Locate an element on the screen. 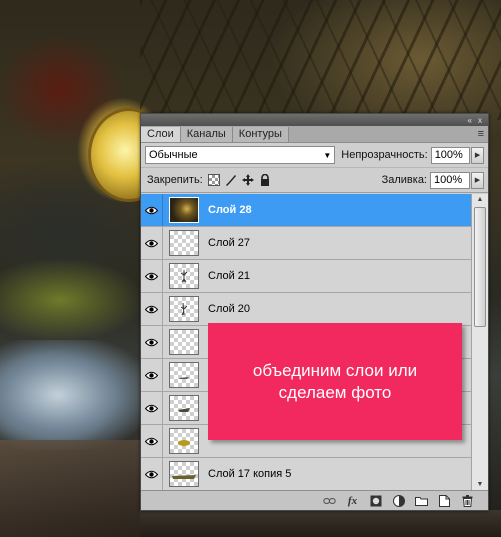 Image resolution: width=501 pixels, height=537 pixels. annotation-note-text: объединим слои или сделаем фото is located at coordinates (335, 381).